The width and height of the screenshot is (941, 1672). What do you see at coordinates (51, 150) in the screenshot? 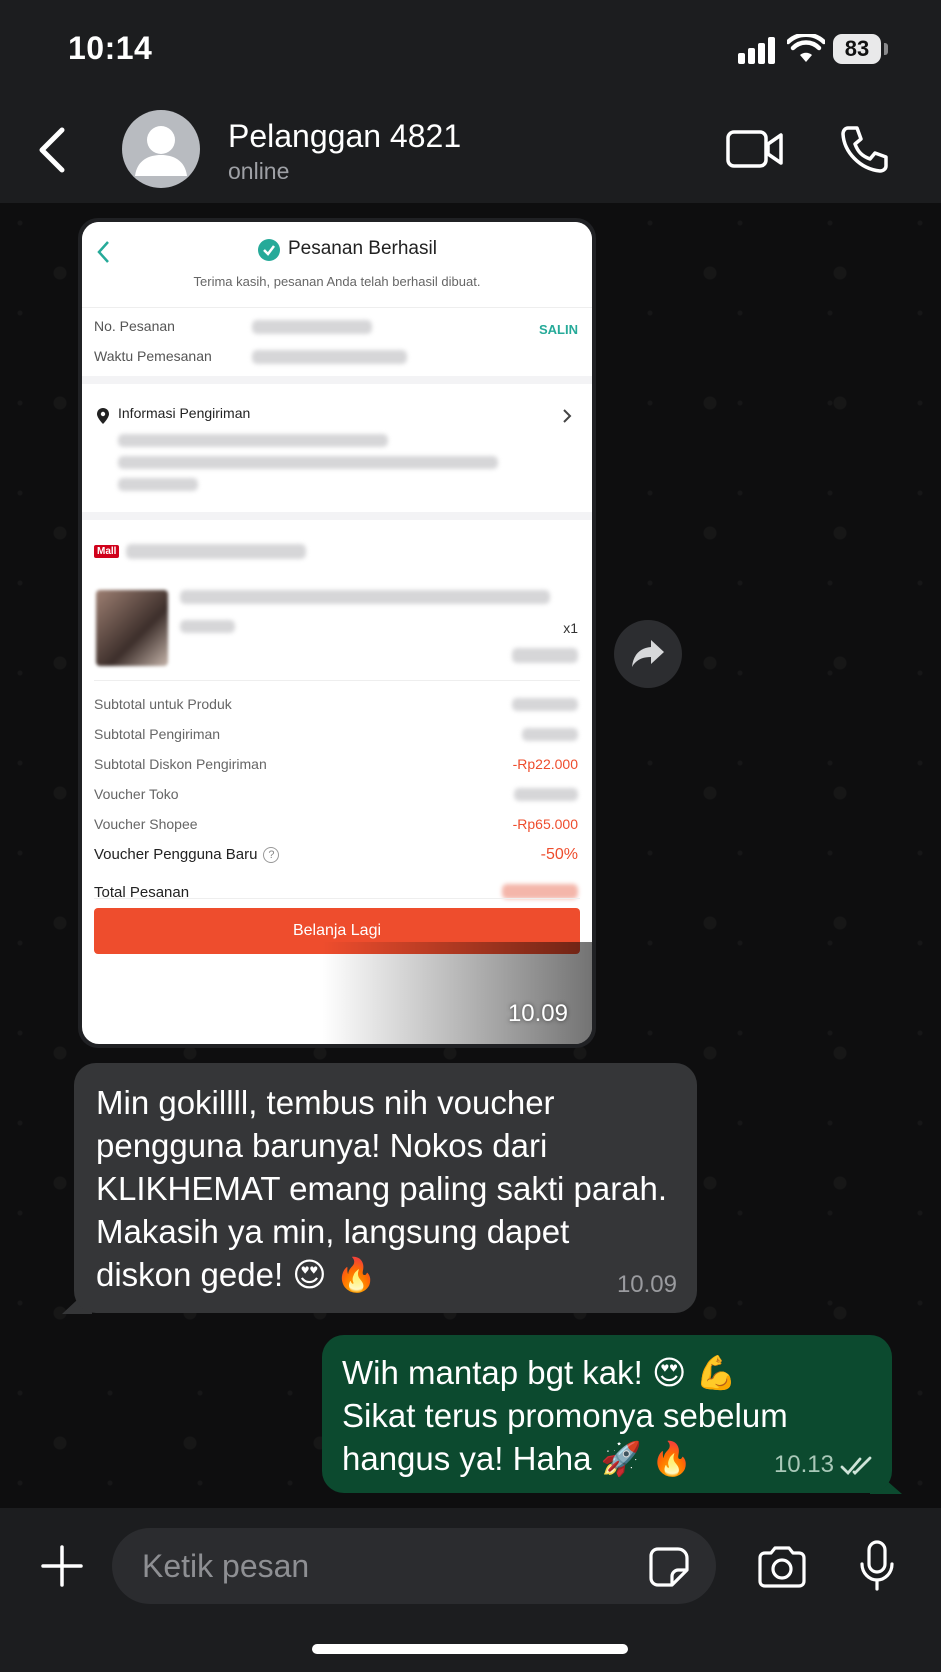
I see `back-arrow-icon` at bounding box center [51, 150].